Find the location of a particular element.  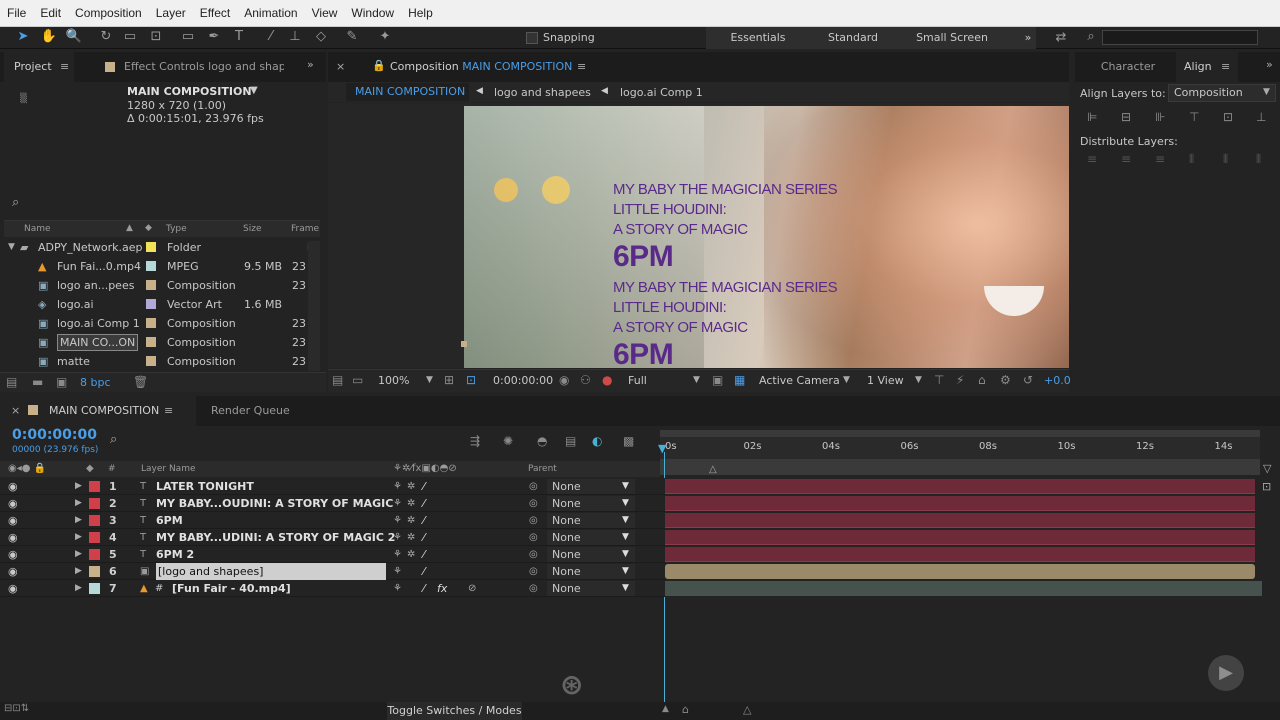

workspace-essentials: Essentials is located at coordinates (758, 38).